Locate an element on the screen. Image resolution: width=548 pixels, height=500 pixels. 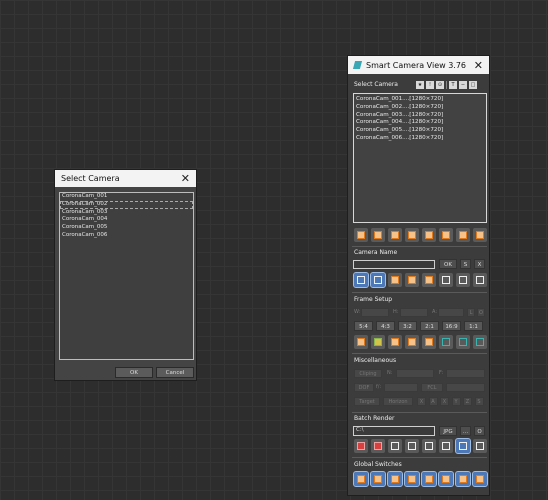
ok-button: OK is located at coordinates (134, 372).